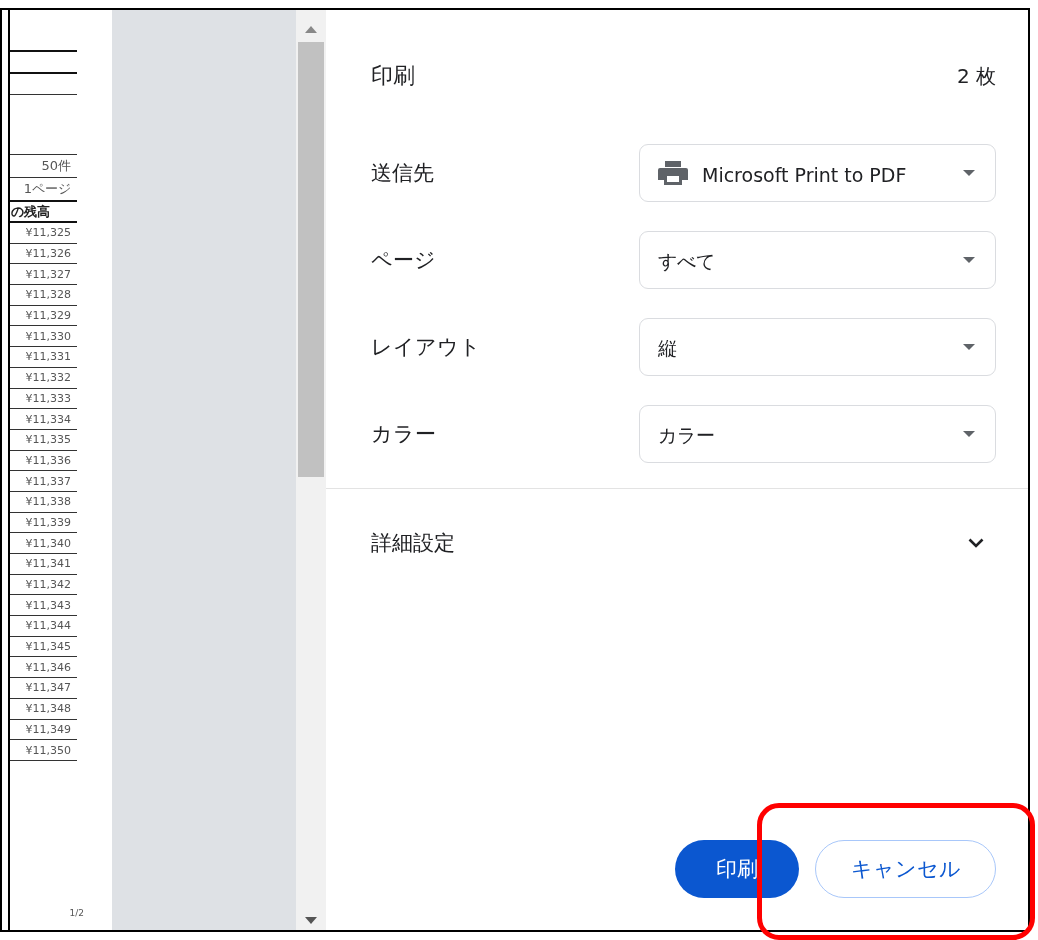  I want to click on scroll-up-icon, so click(311, 29).